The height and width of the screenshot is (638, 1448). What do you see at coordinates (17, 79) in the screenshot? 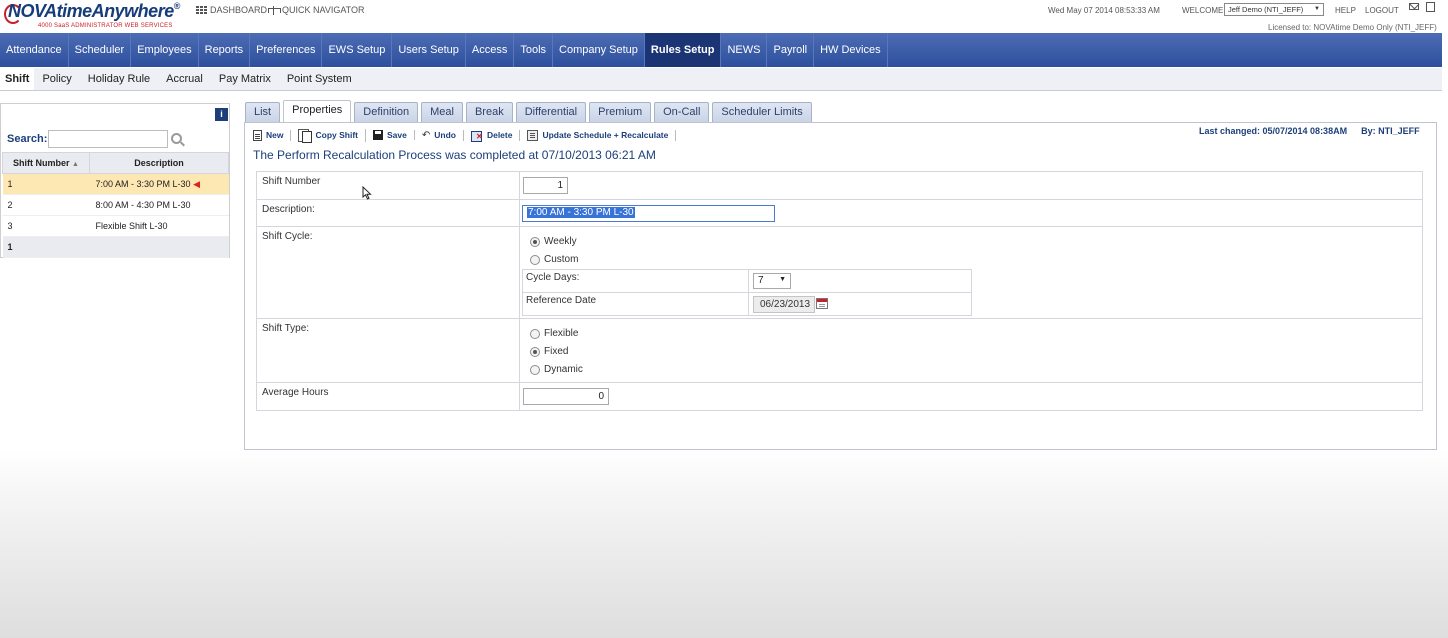
I see `subnav-item-shift: Shift` at bounding box center [17, 79].